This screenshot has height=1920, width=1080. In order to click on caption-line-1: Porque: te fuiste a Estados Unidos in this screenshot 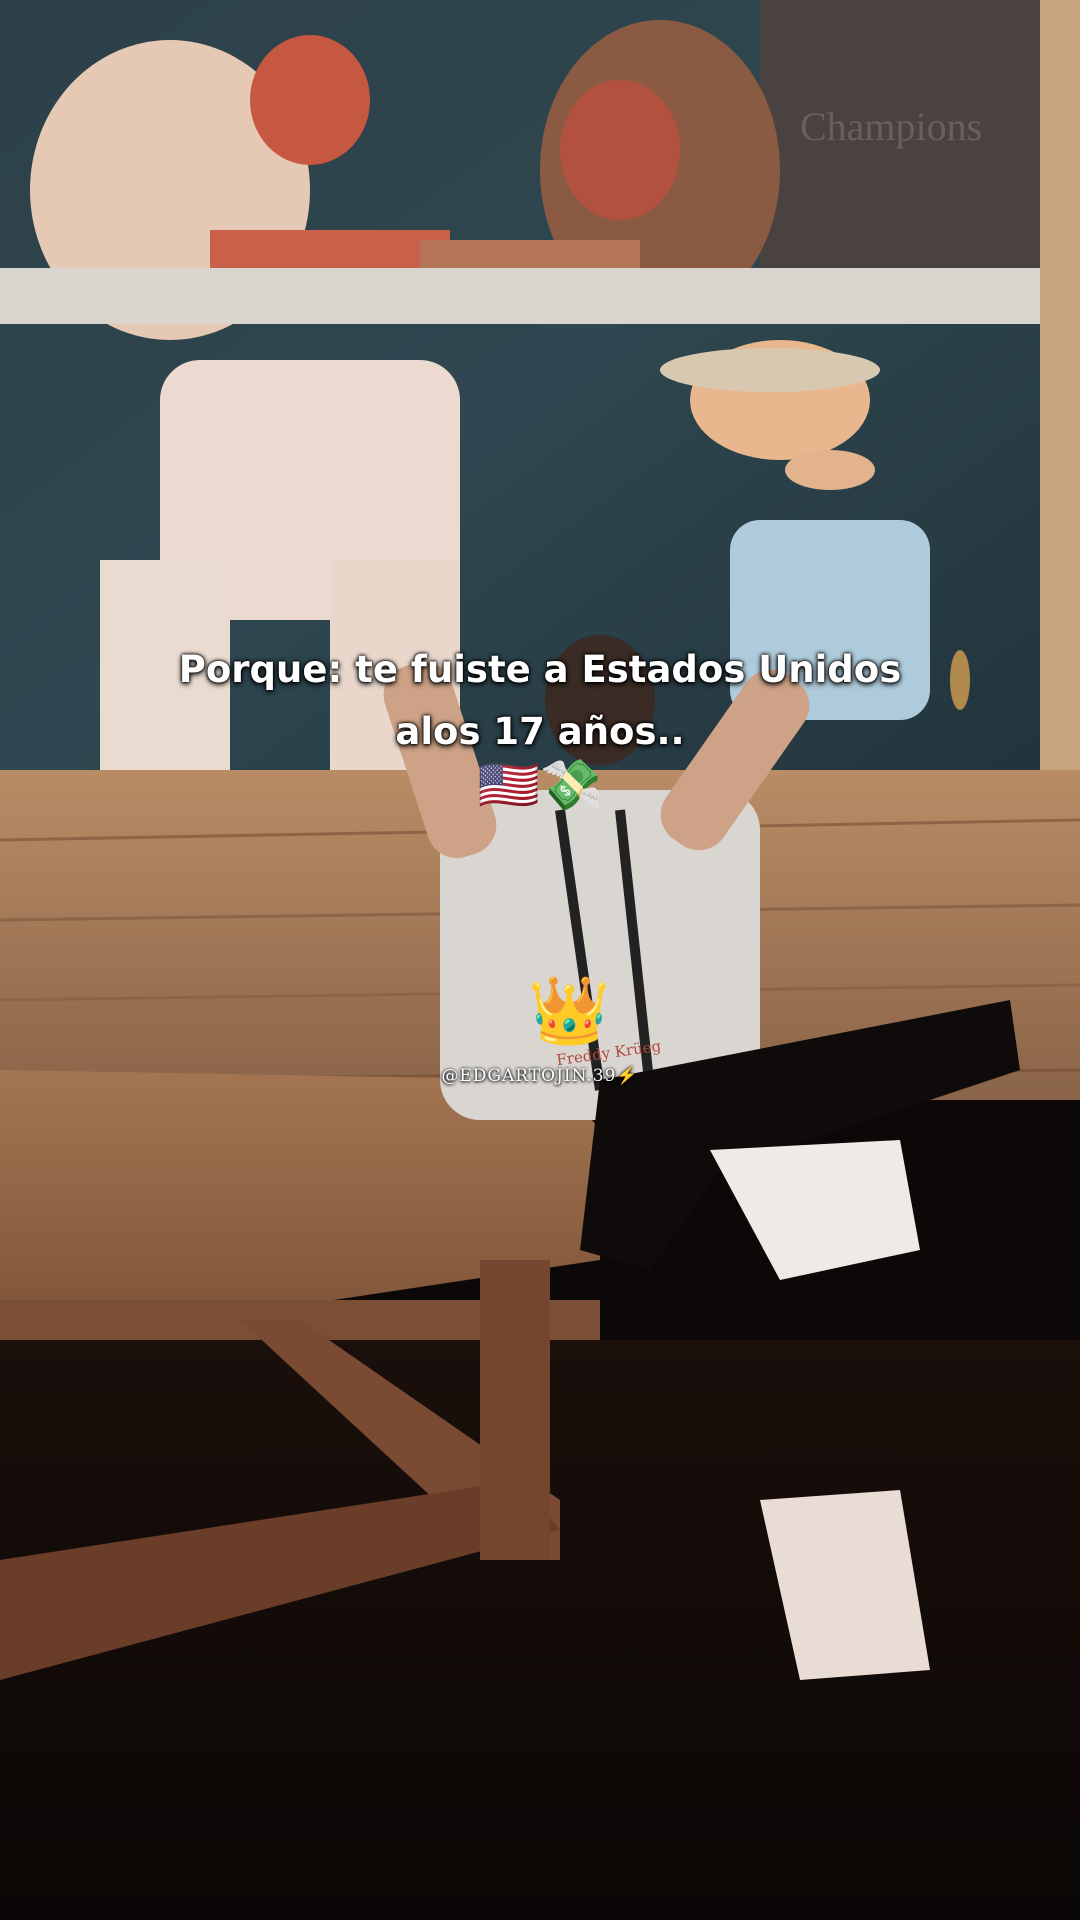, I will do `click(540, 669)`.